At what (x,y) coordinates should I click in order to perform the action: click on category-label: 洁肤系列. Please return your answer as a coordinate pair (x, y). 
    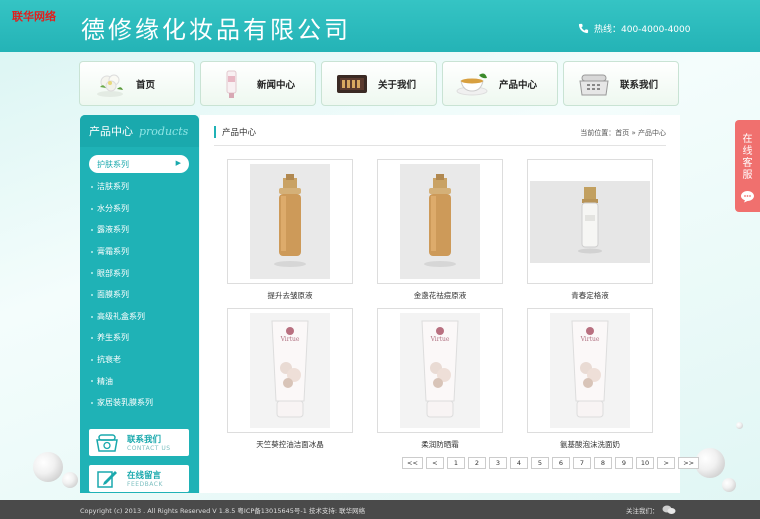
    Looking at the image, I should click on (113, 187).